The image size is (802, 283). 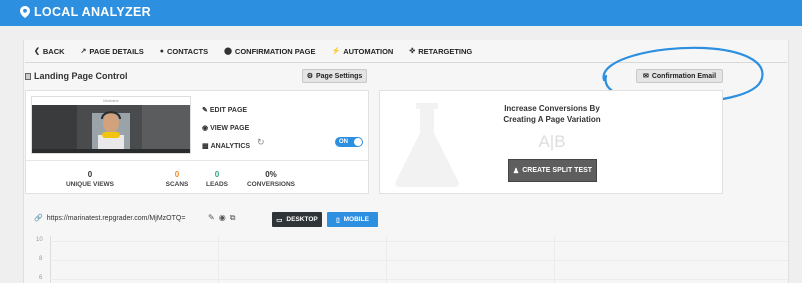 I want to click on nav-back: ❮ BACK, so click(x=49, y=51).